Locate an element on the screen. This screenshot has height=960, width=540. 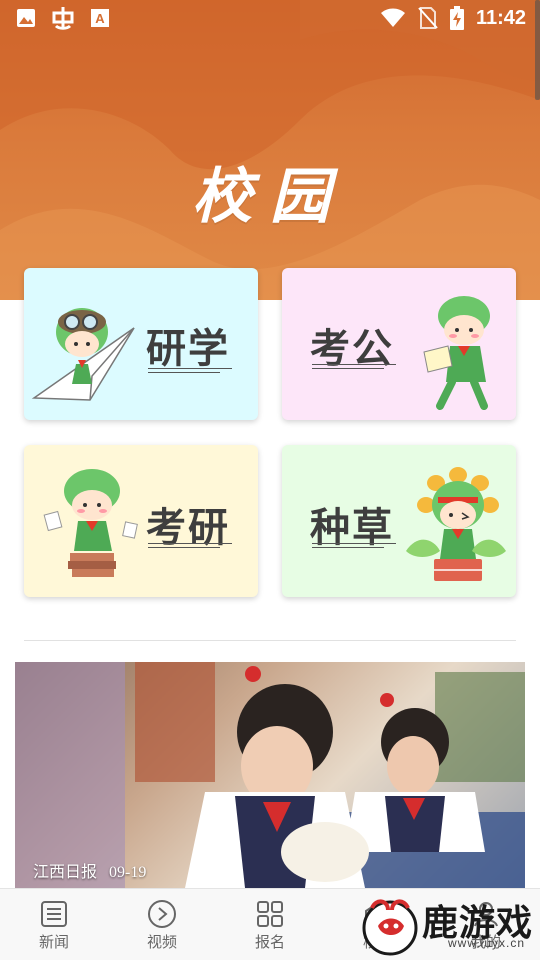
nav-item-news: 新闻 is located at coordinates (54, 925).